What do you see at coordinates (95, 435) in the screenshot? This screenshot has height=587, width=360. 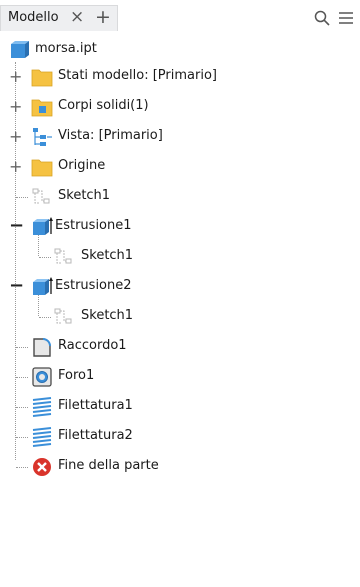 I see `tree-item-label: Filettatura2` at bounding box center [95, 435].